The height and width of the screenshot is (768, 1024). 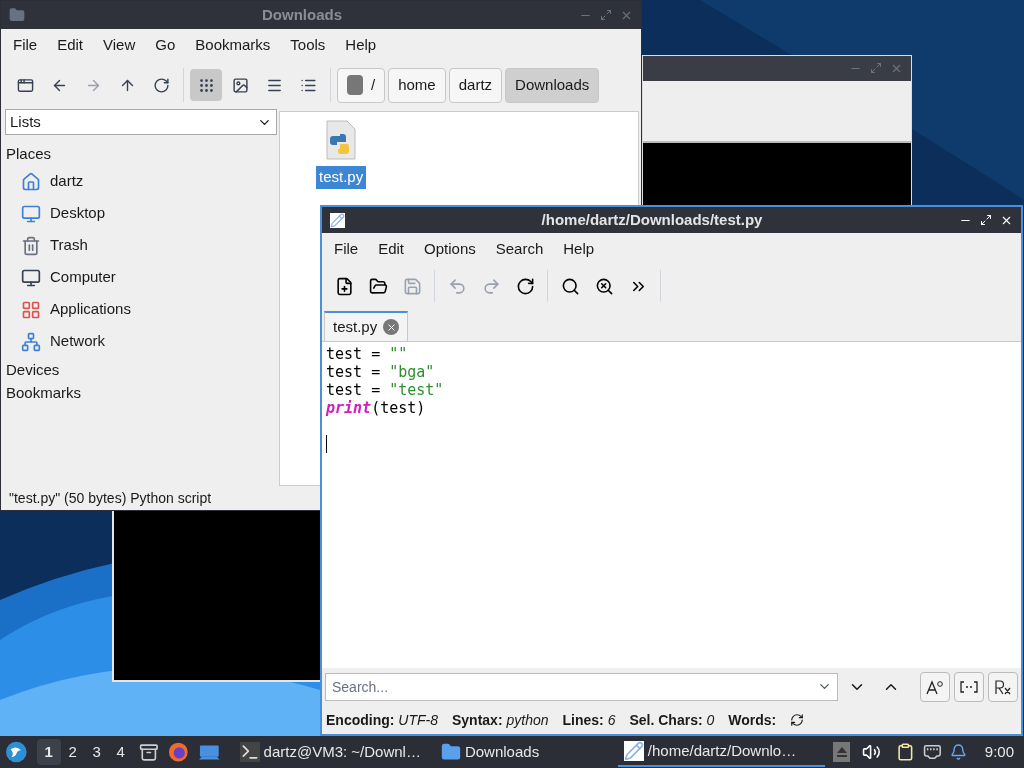 I want to click on status-field: Sel. Chars: 0, so click(x=672, y=720).